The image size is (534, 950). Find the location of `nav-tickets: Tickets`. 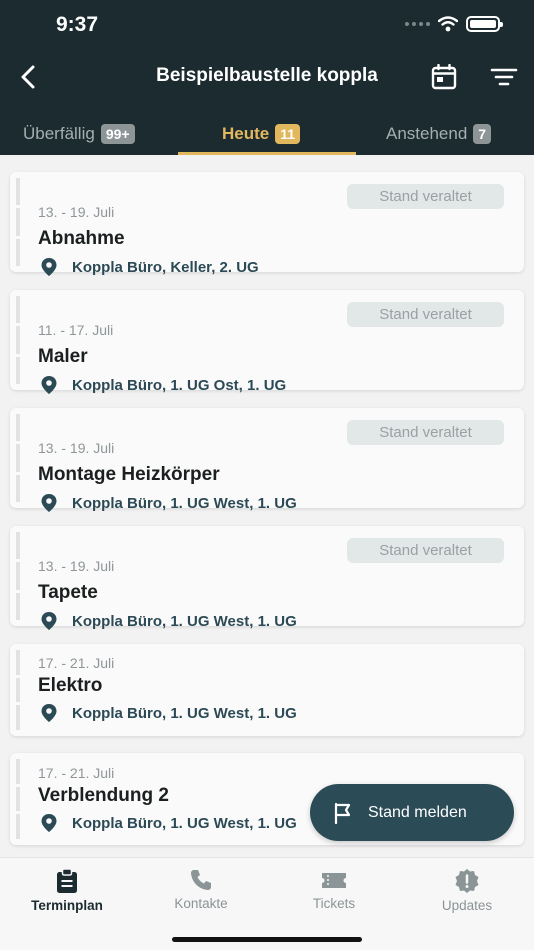

nav-tickets: Tickets is located at coordinates (334, 889).